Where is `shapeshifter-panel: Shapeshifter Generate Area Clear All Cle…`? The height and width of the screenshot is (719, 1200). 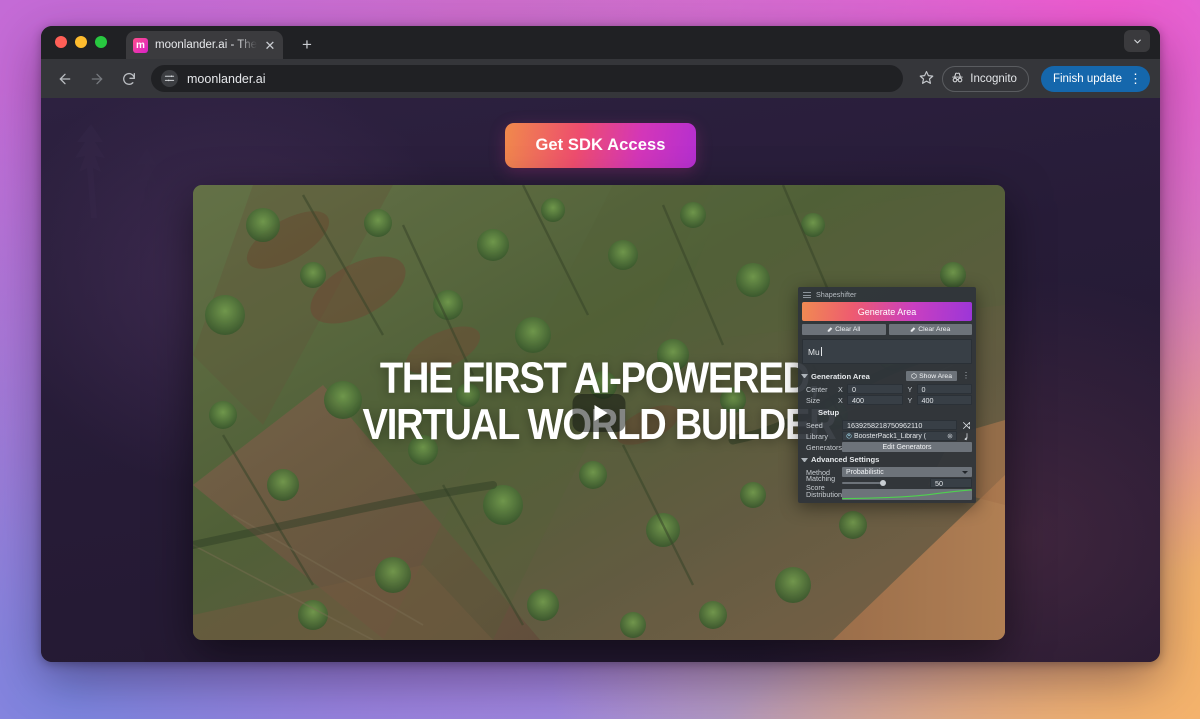
shapeshifter-panel: Shapeshifter Generate Area Clear All Cle… is located at coordinates (887, 395).